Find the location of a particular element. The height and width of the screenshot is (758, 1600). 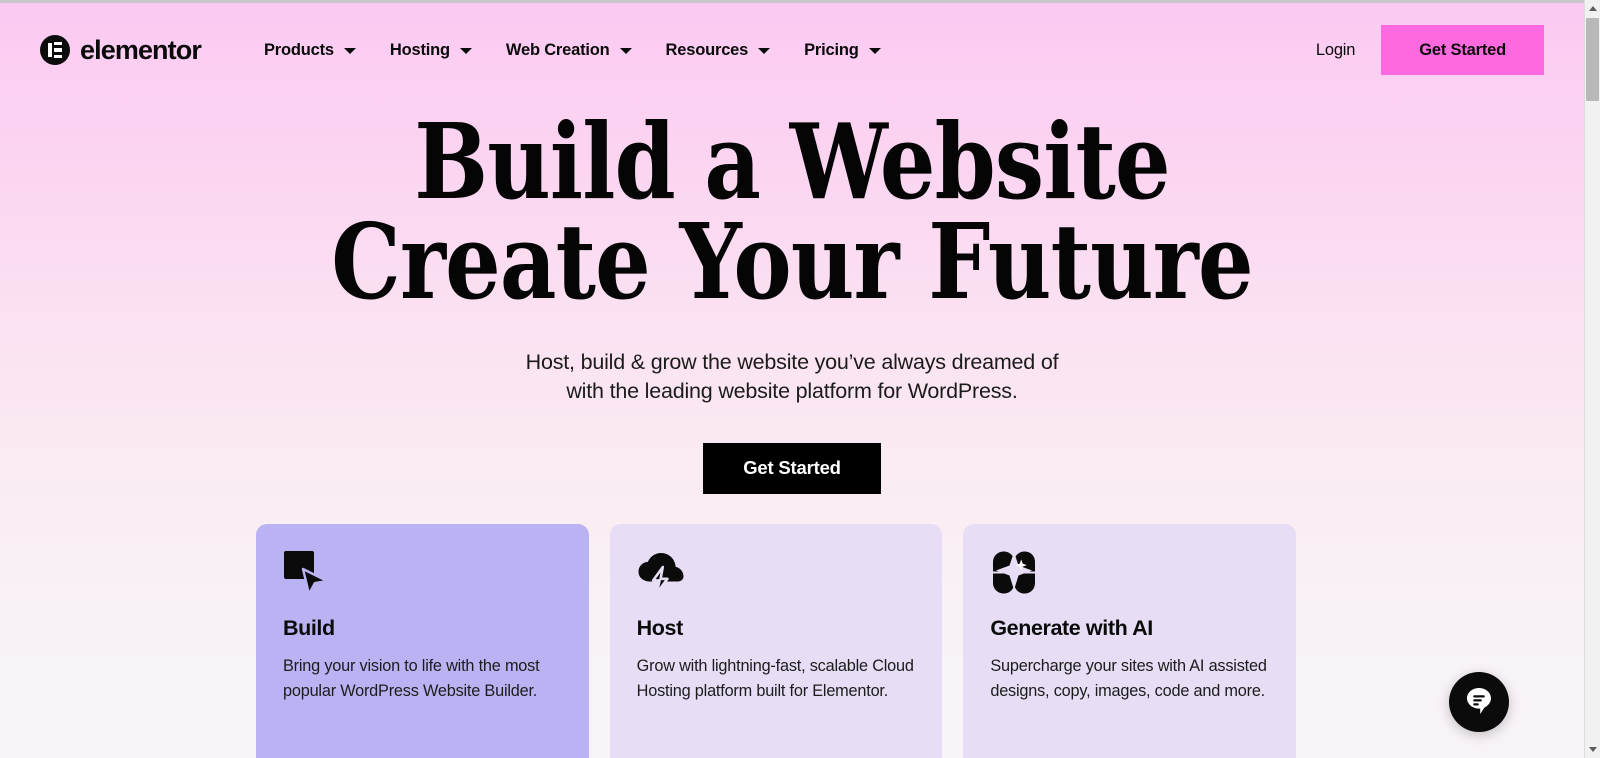

header-actions: Login Get Started is located at coordinates (1417, 50).